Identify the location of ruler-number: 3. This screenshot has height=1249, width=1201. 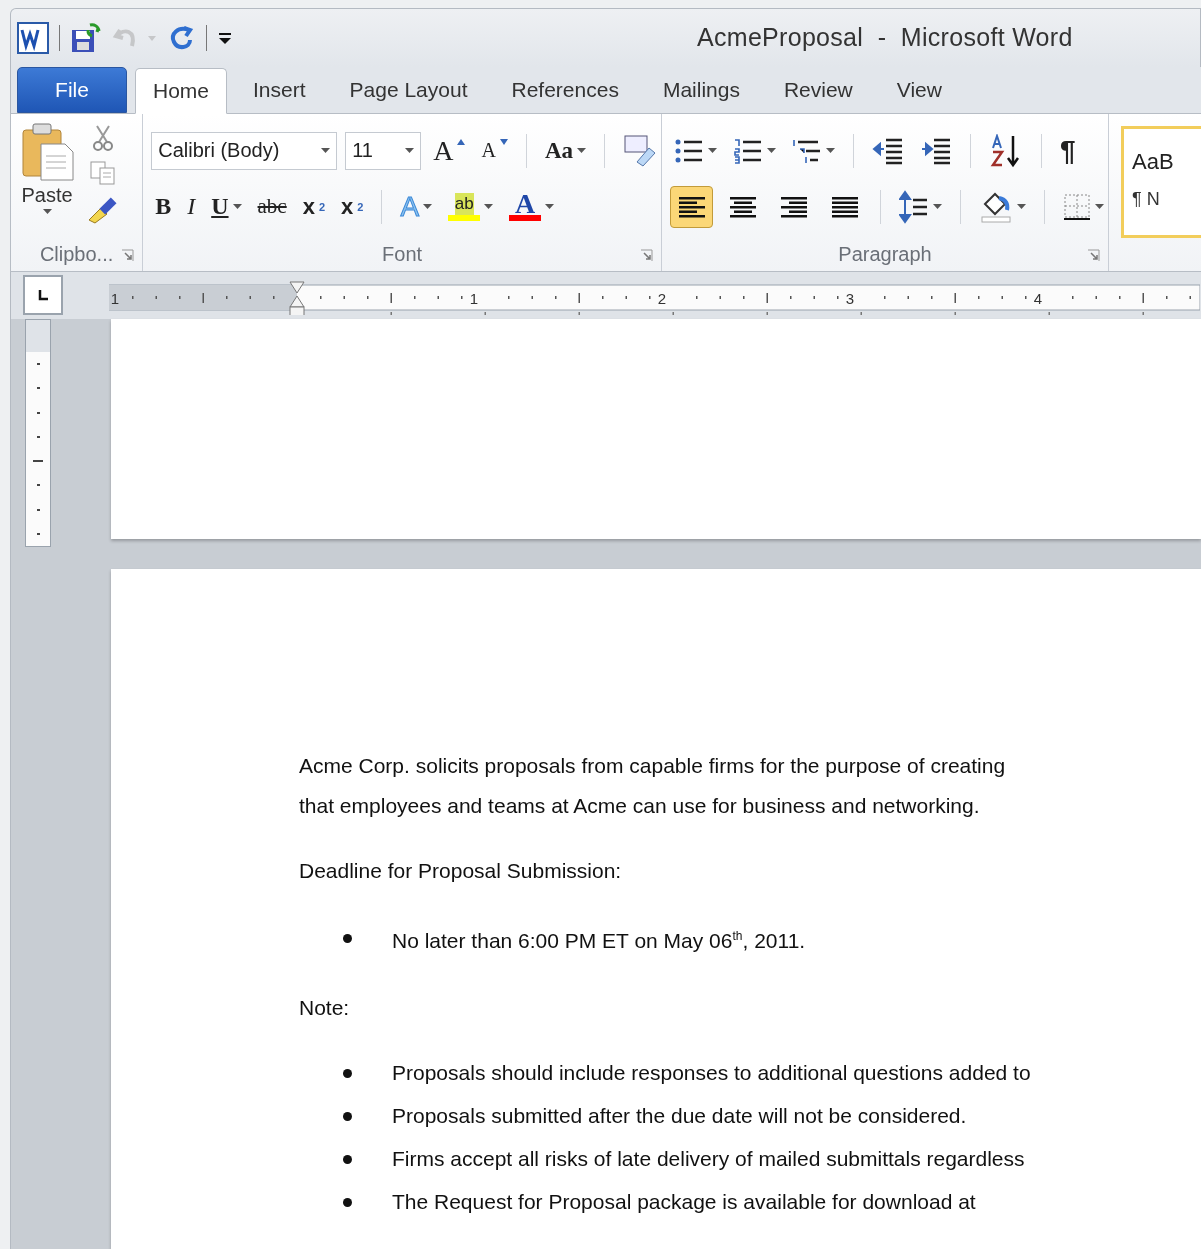
(850, 299).